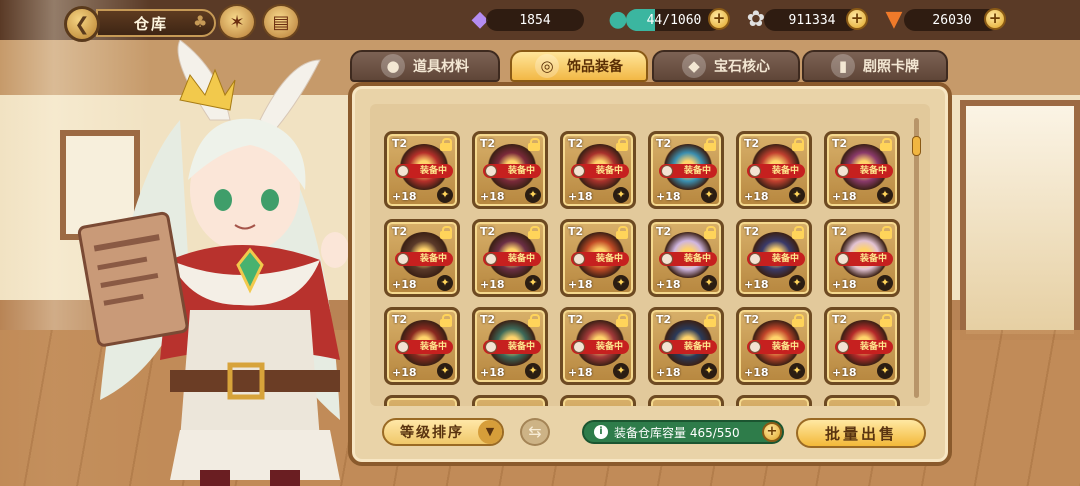 Image resolution: width=1080 pixels, height=486 pixels. What do you see at coordinates (995, 19) in the screenshot?
I see `carrot-plus-button: +` at bounding box center [995, 19].